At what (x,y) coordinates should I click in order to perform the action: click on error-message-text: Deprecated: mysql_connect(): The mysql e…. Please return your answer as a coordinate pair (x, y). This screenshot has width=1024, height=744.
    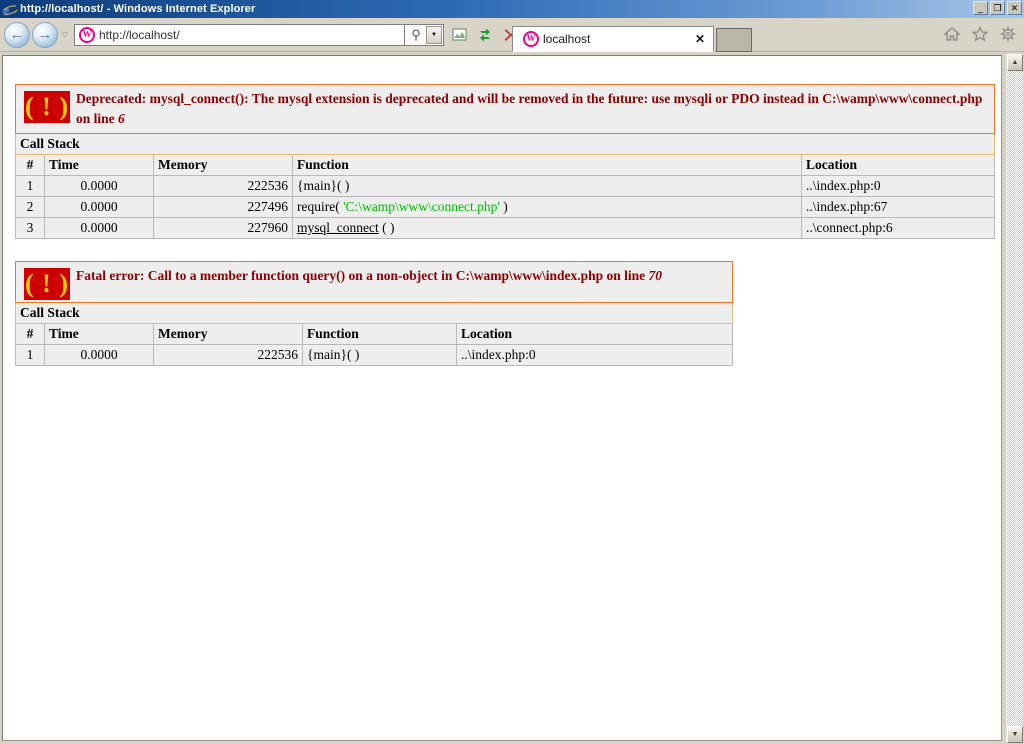
    Looking at the image, I should click on (529, 108).